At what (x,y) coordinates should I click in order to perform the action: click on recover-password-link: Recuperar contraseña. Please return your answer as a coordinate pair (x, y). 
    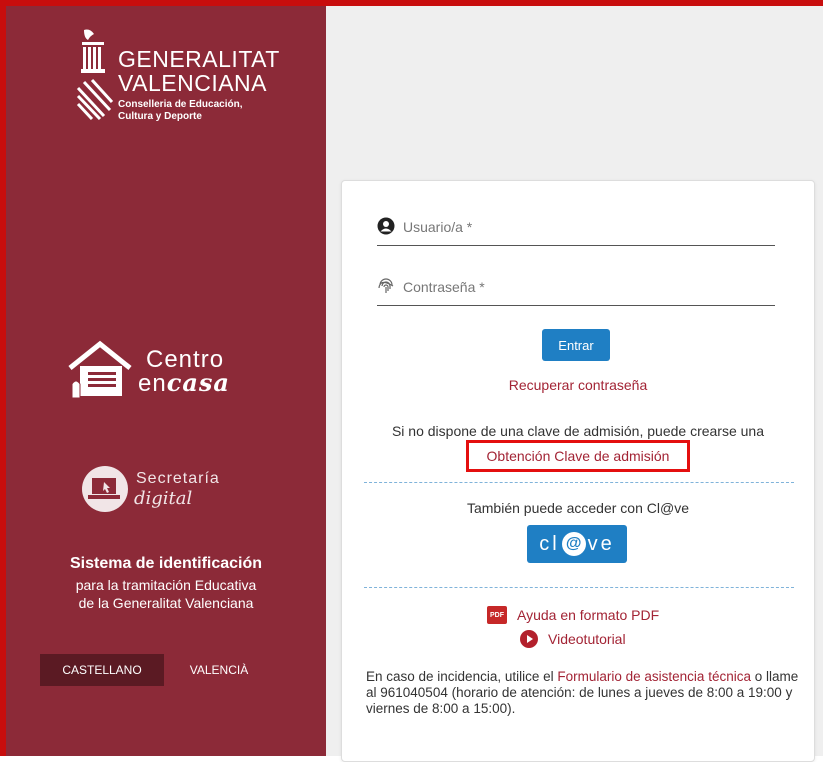
    Looking at the image, I should click on (578, 385).